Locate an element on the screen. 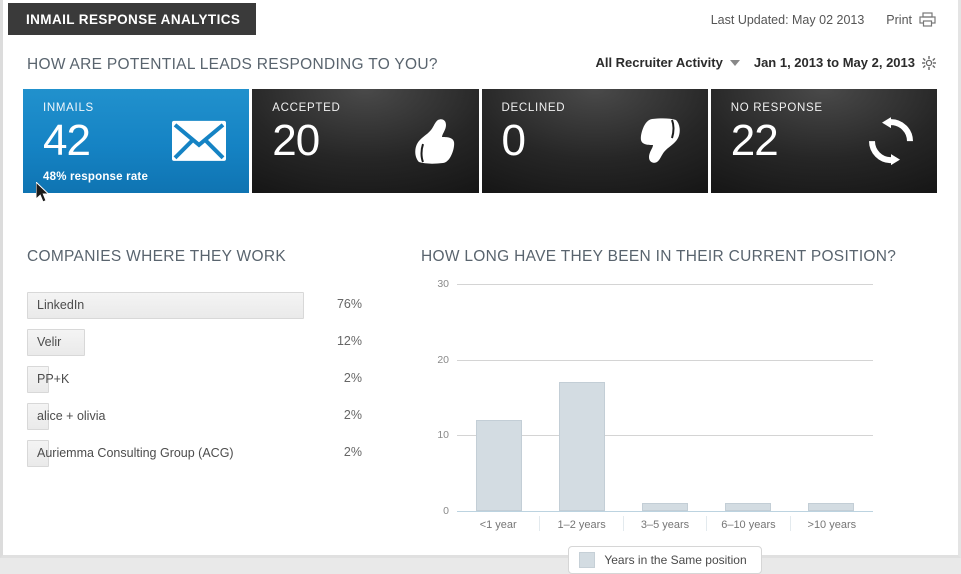  kpi-subtext: 48% response rate is located at coordinates (96, 177).